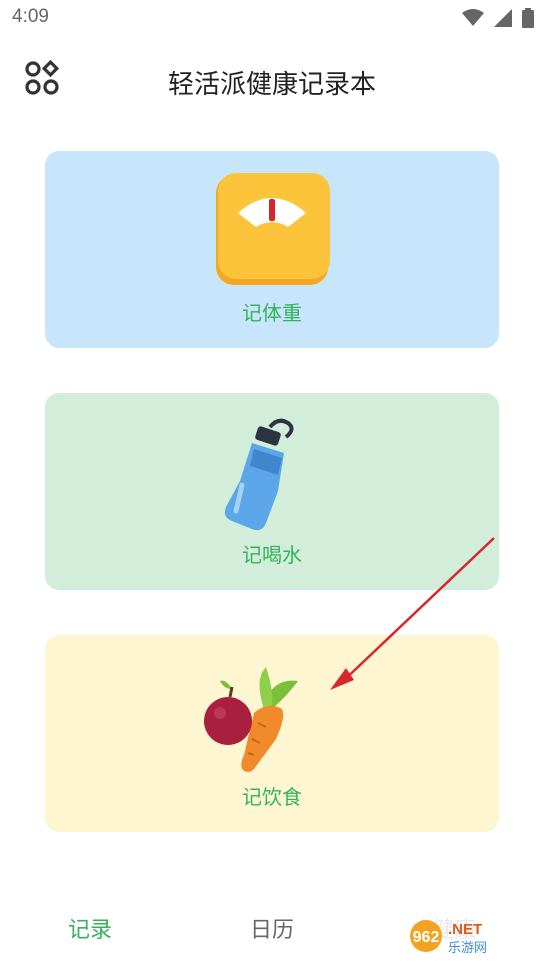 This screenshot has width=544, height=968. Describe the element at coordinates (30, 16) in the screenshot. I see `status-time: 4:09` at that location.